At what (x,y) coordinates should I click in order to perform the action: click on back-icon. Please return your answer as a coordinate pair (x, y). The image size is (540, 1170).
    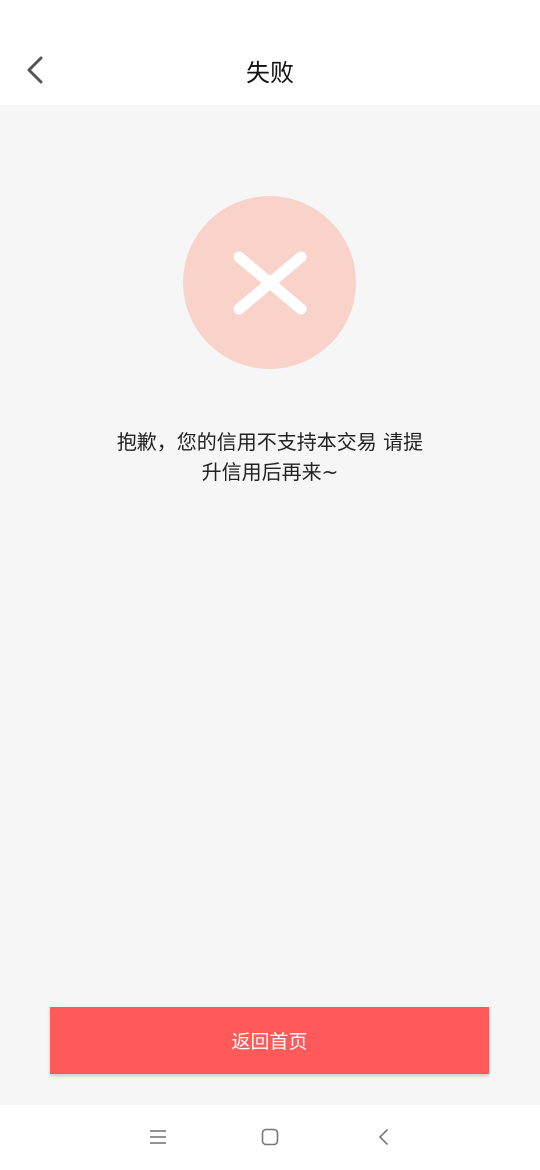
    Looking at the image, I should click on (383, 1137).